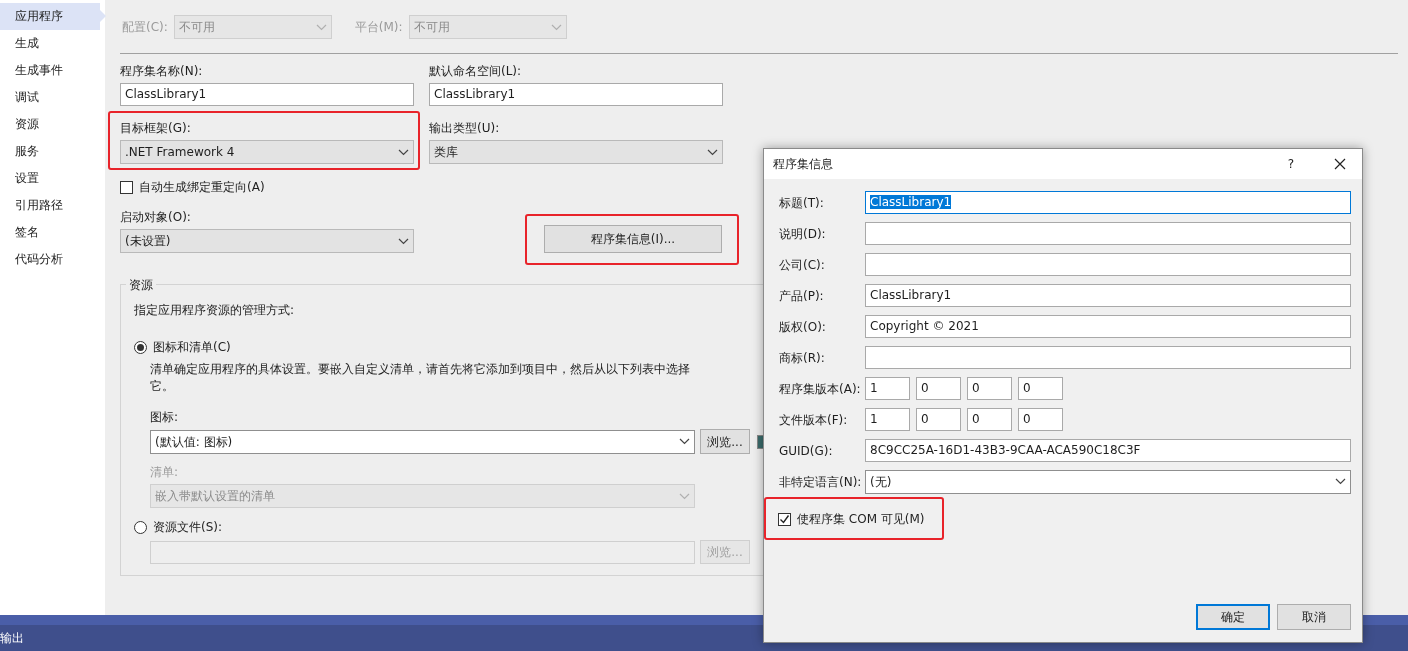 This screenshot has width=1408, height=651. Describe the element at coordinates (806, 451) in the screenshot. I see `field-label: GUID(G):` at that location.